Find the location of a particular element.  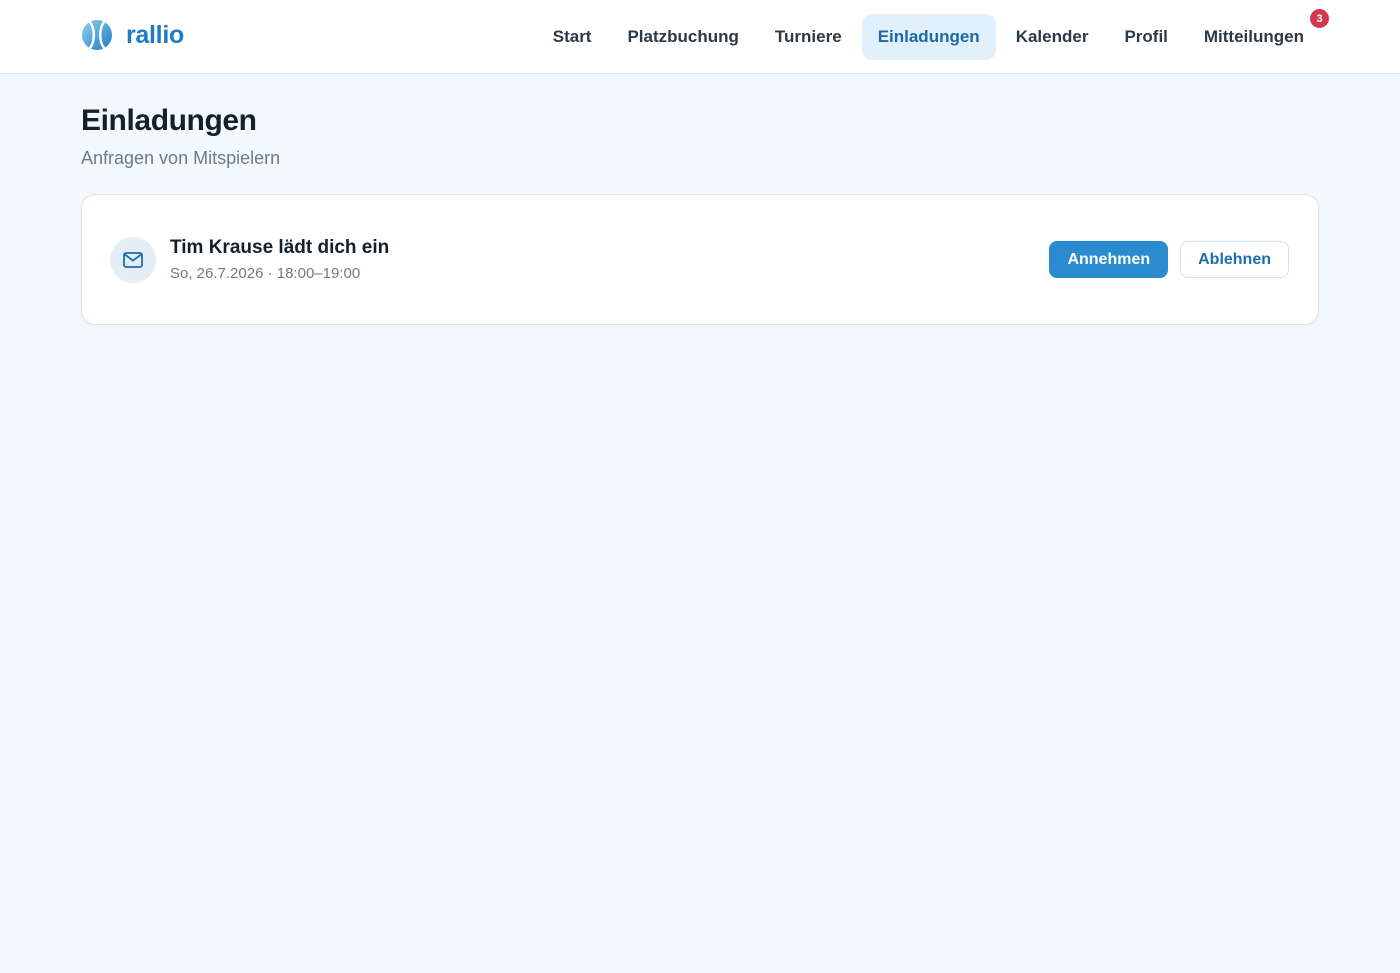

nav-item-einladungen: Einladungen is located at coordinates (928, 37).